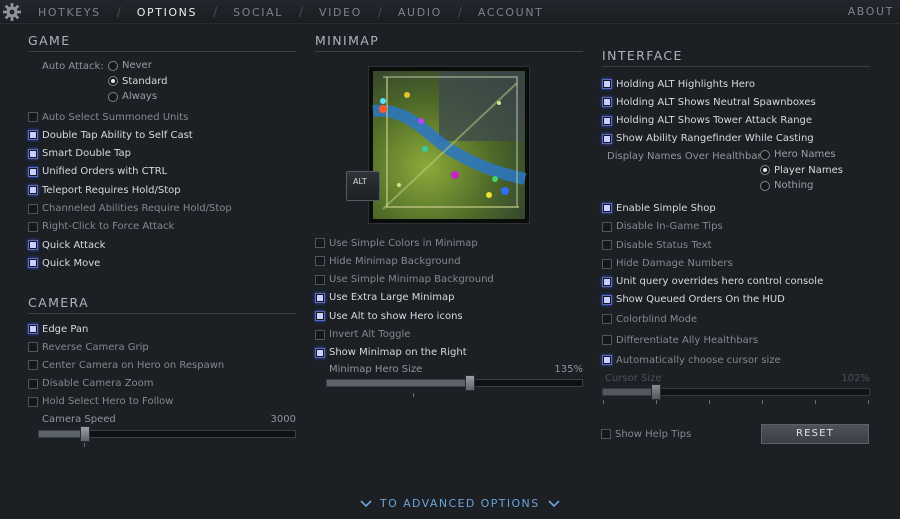 The width and height of the screenshot is (900, 519). What do you see at coordinates (801, 170) in the screenshot?
I see `radio-player-names: Player Names` at bounding box center [801, 170].